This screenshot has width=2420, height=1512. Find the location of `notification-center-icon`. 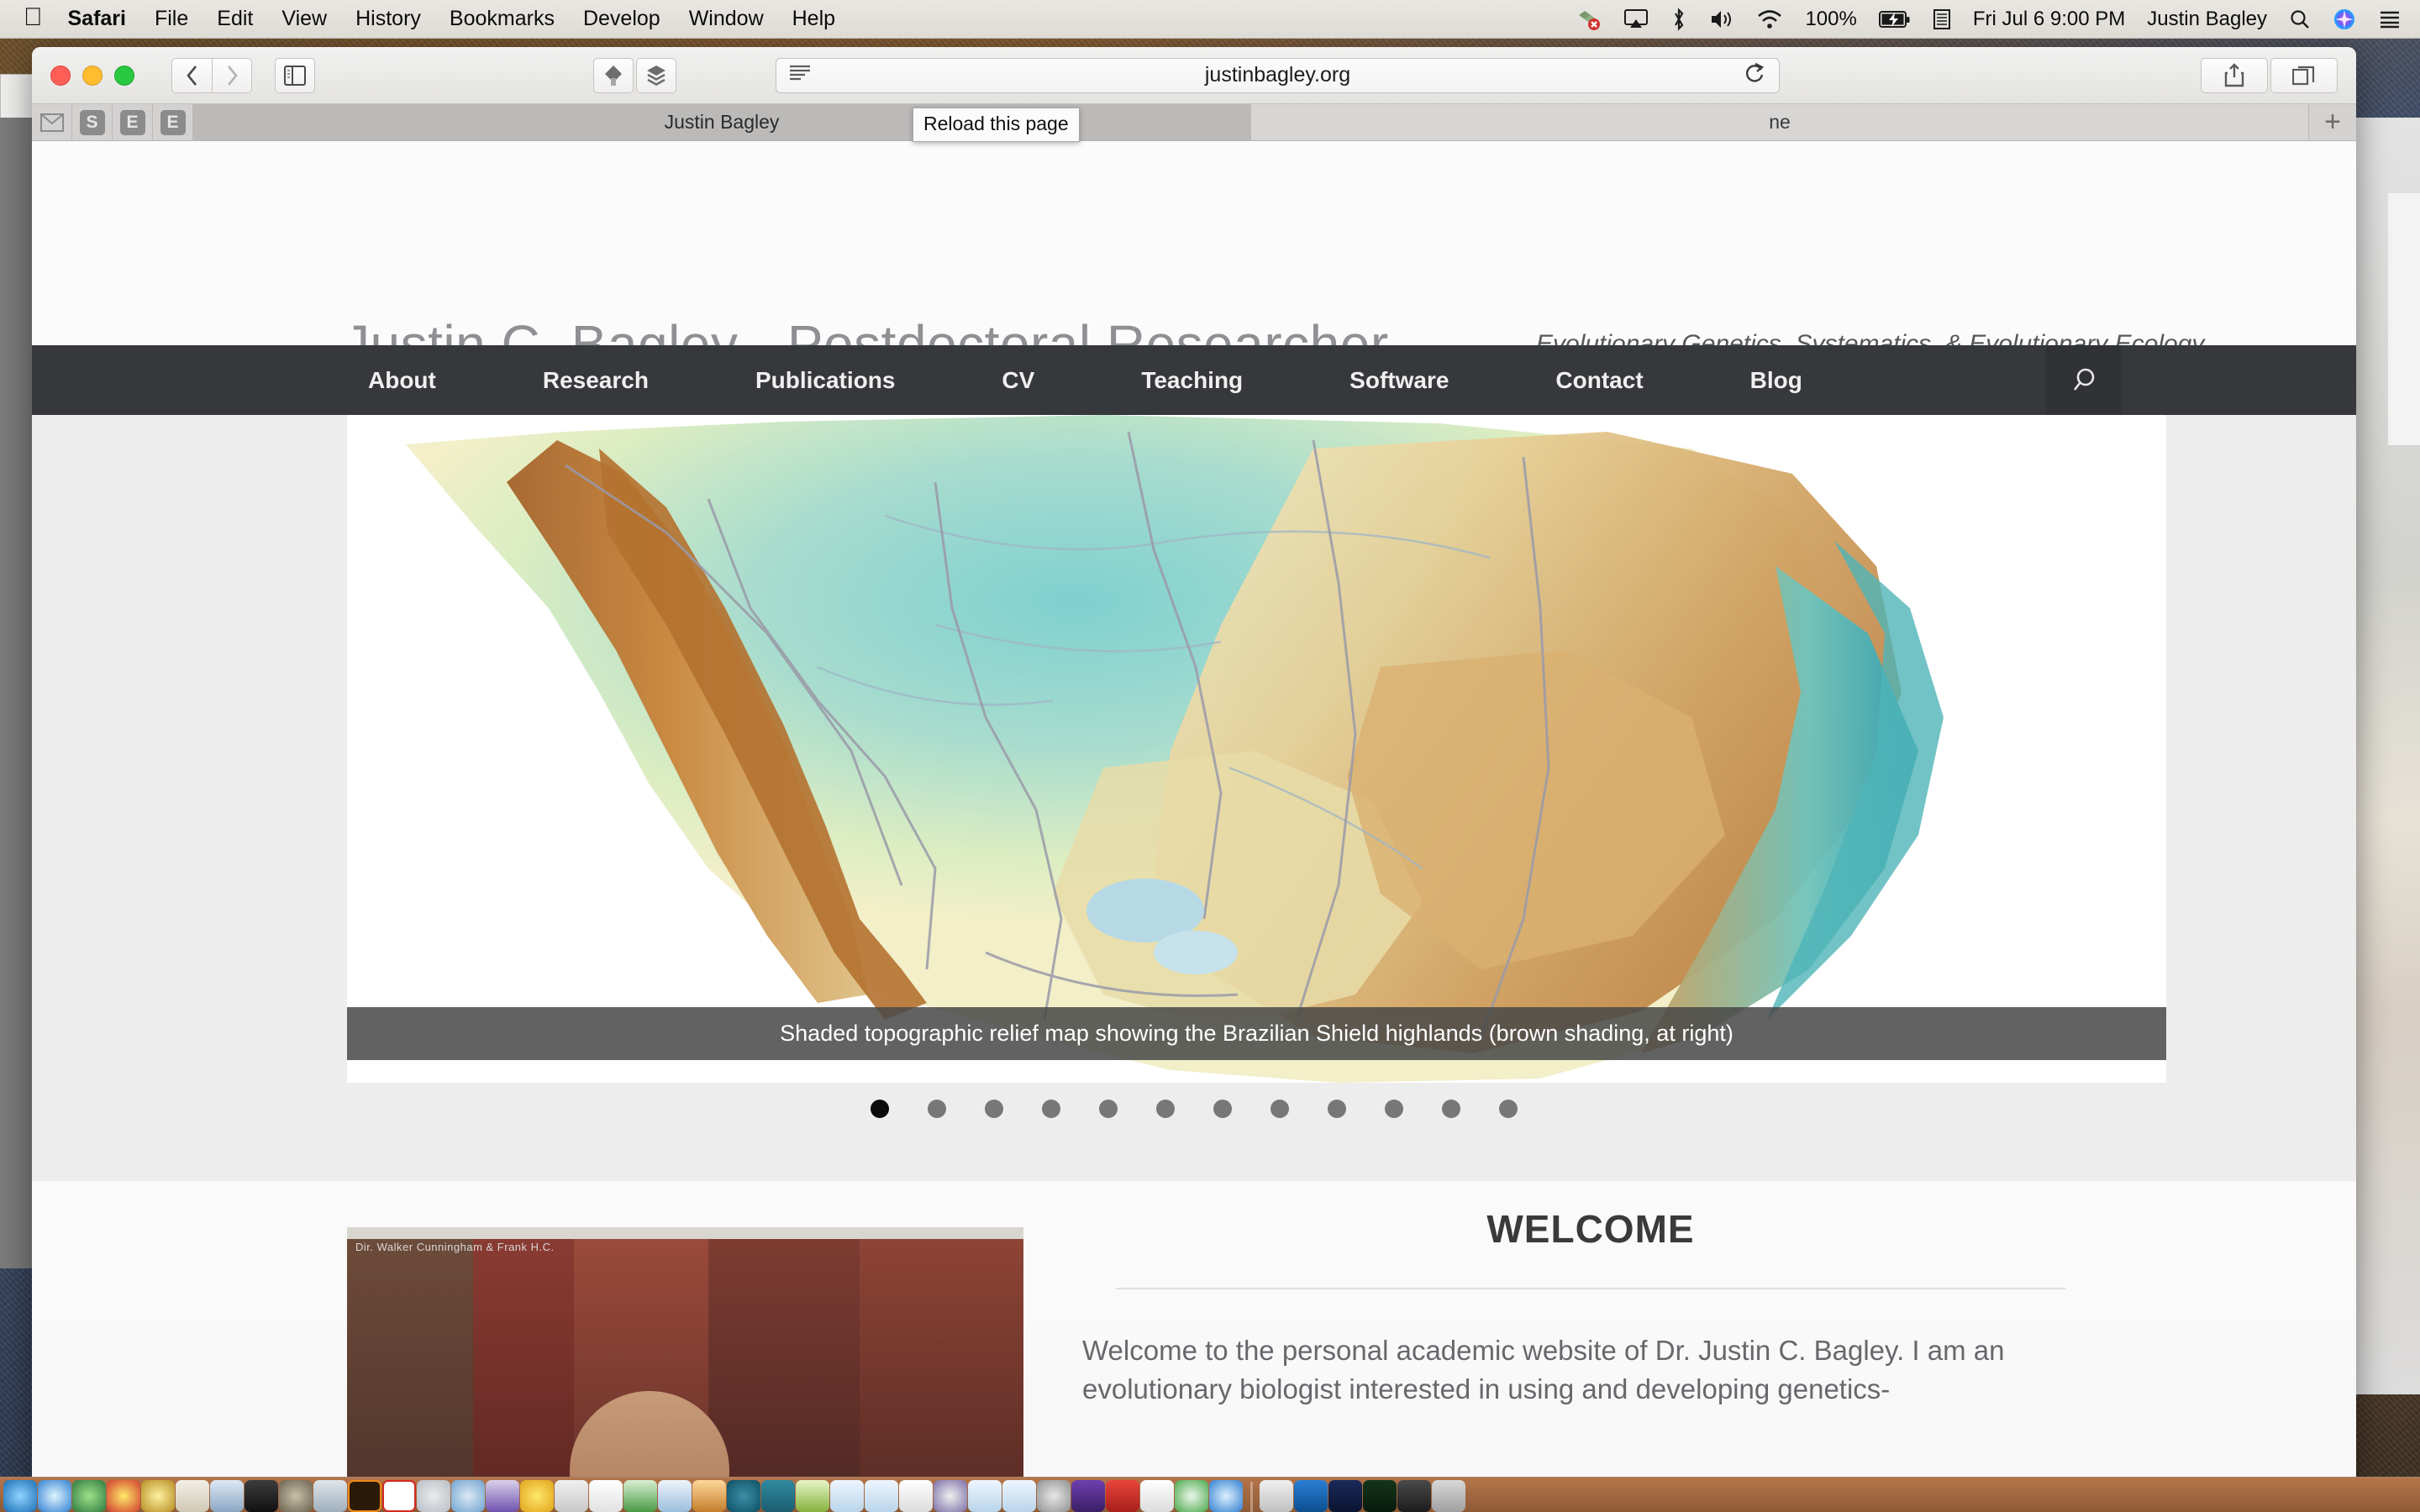

notification-center-icon is located at coordinates (2390, 19).